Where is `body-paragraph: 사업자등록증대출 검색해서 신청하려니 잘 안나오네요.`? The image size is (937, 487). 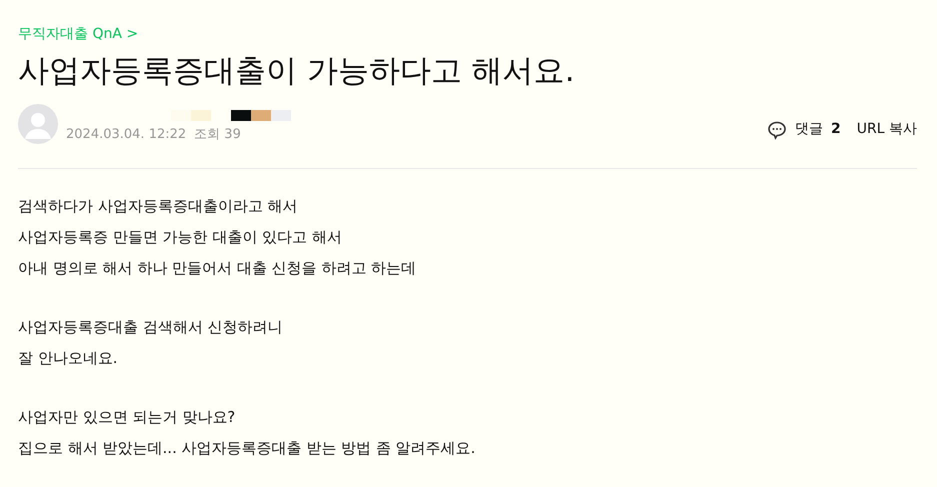
body-paragraph: 사업자등록증대출 검색해서 신청하려니 잘 안나오네요. is located at coordinates (151, 343).